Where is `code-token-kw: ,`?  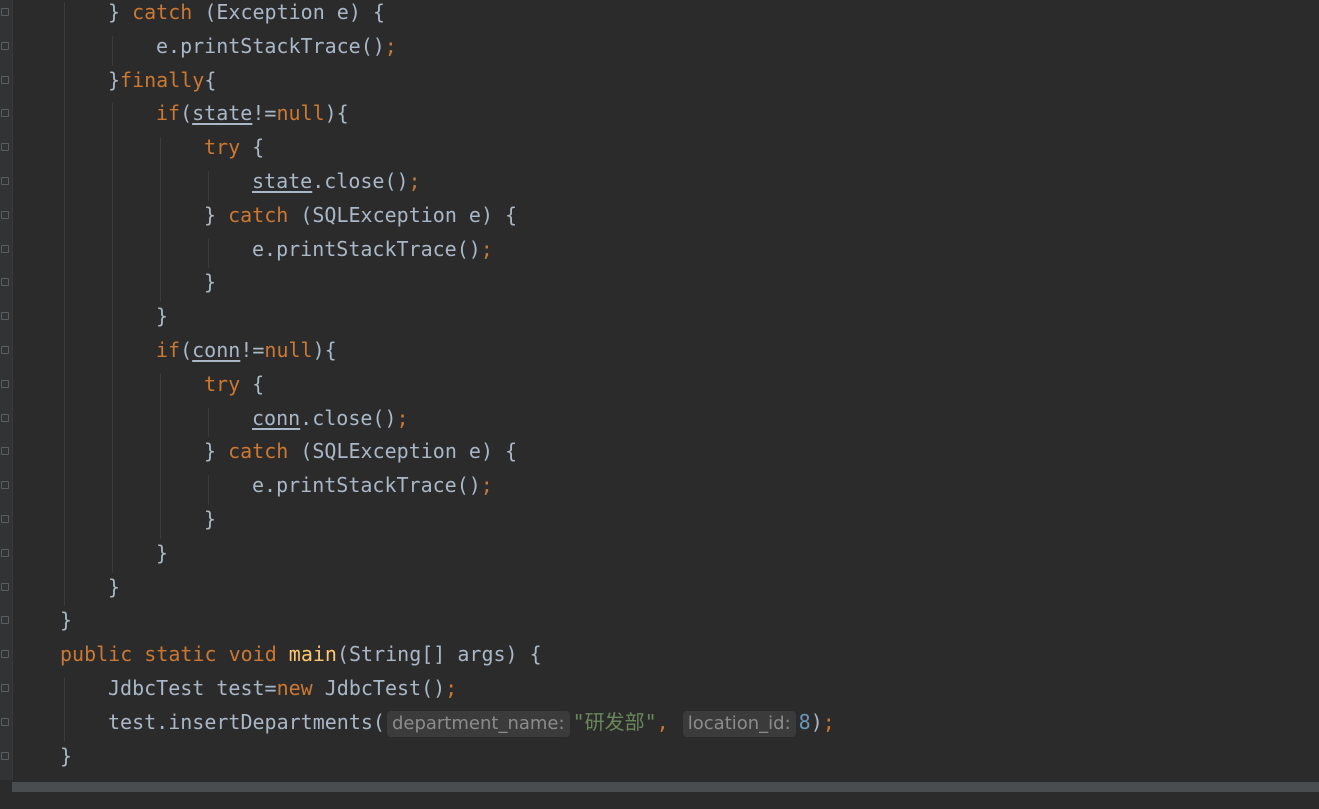
code-token-kw: , is located at coordinates (668, 721).